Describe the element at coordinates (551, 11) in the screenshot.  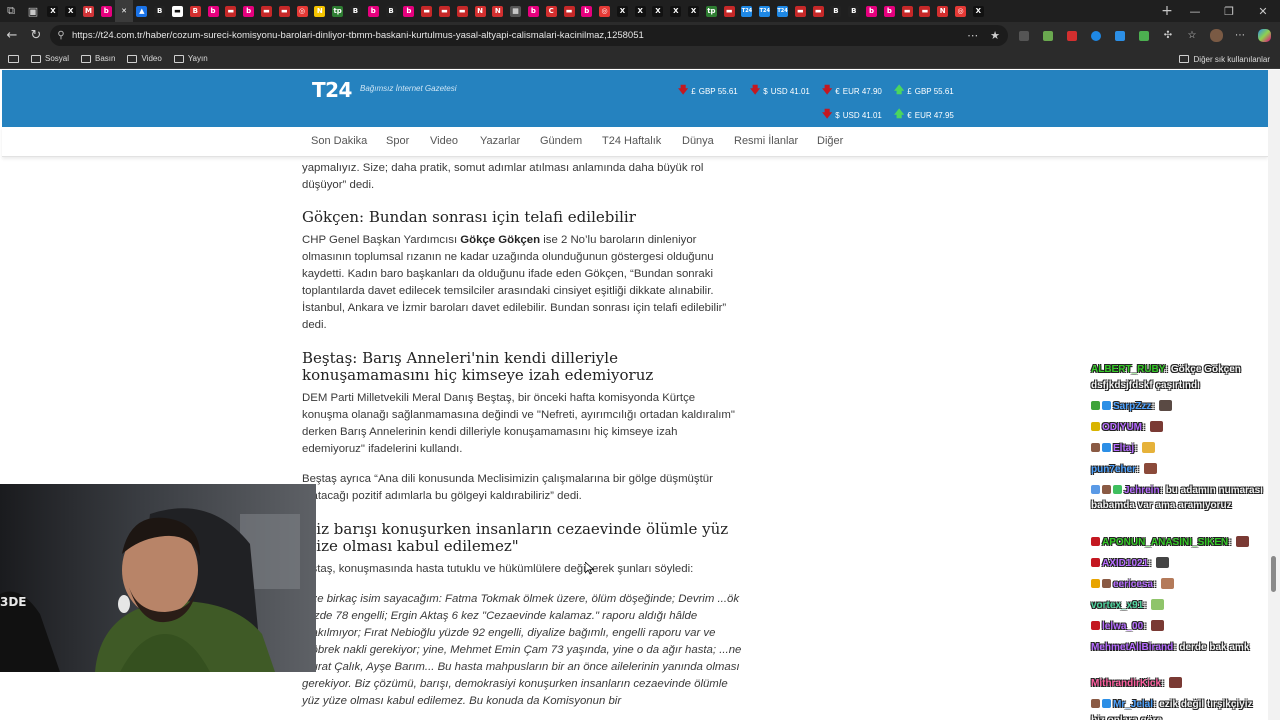
I see `browser-tab: C` at that location.